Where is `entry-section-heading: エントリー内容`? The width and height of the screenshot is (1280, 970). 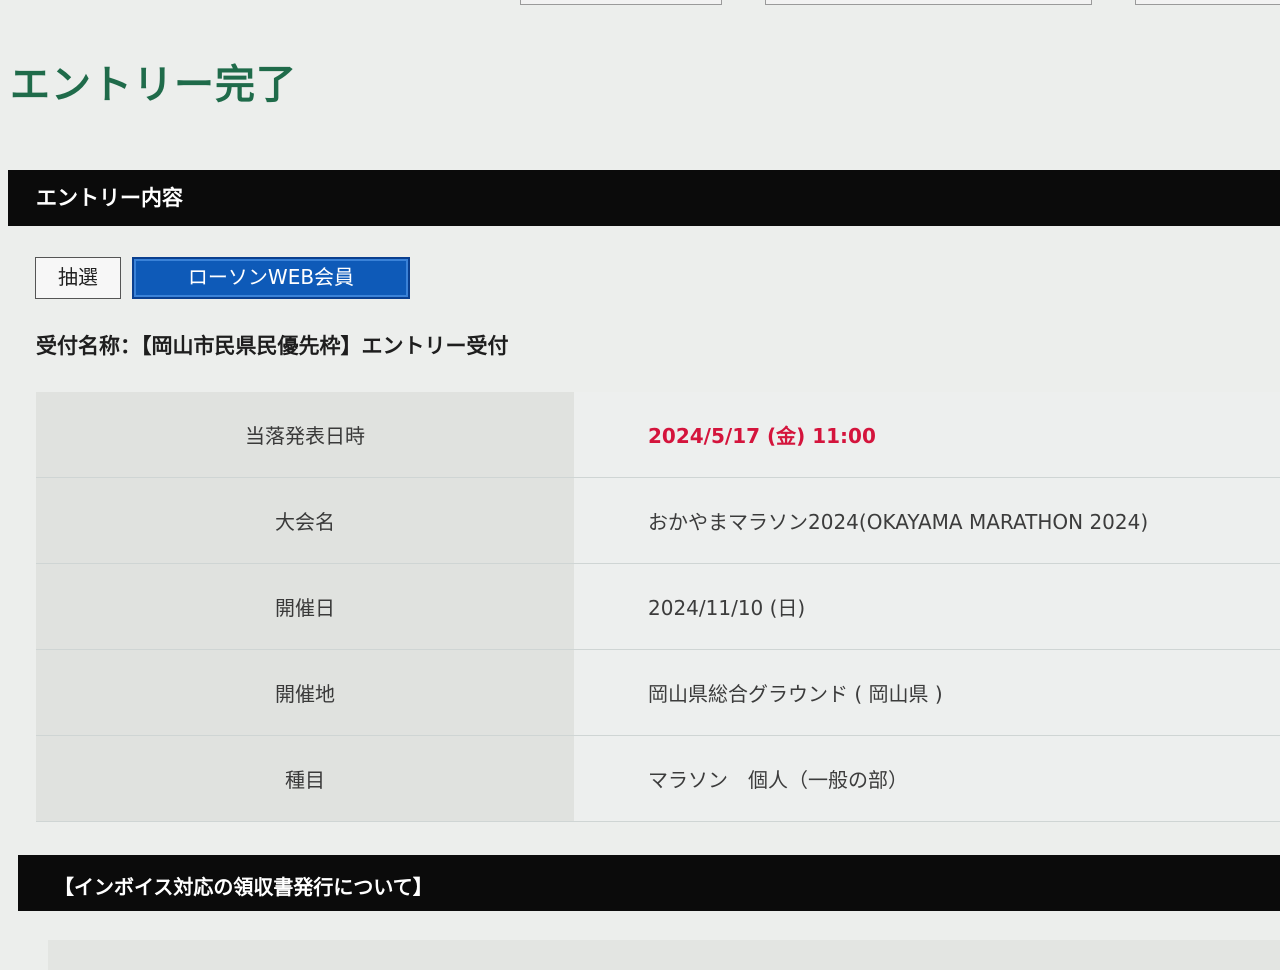
entry-section-heading: エントリー内容 is located at coordinates (109, 198).